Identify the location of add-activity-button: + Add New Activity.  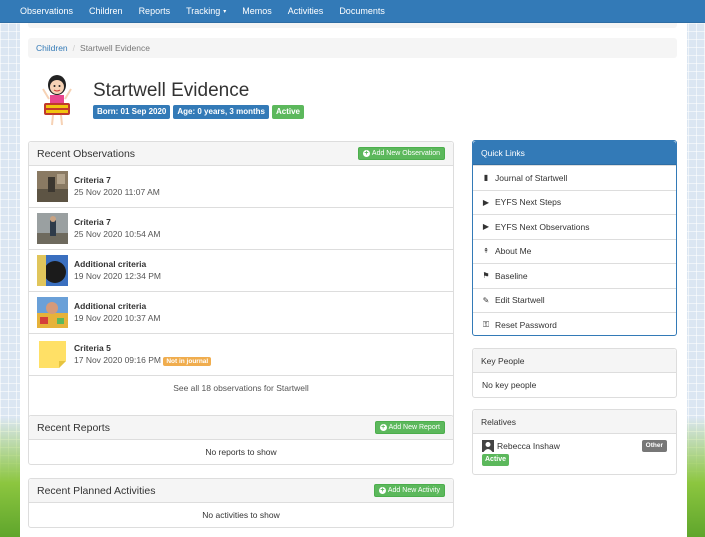
(409, 490).